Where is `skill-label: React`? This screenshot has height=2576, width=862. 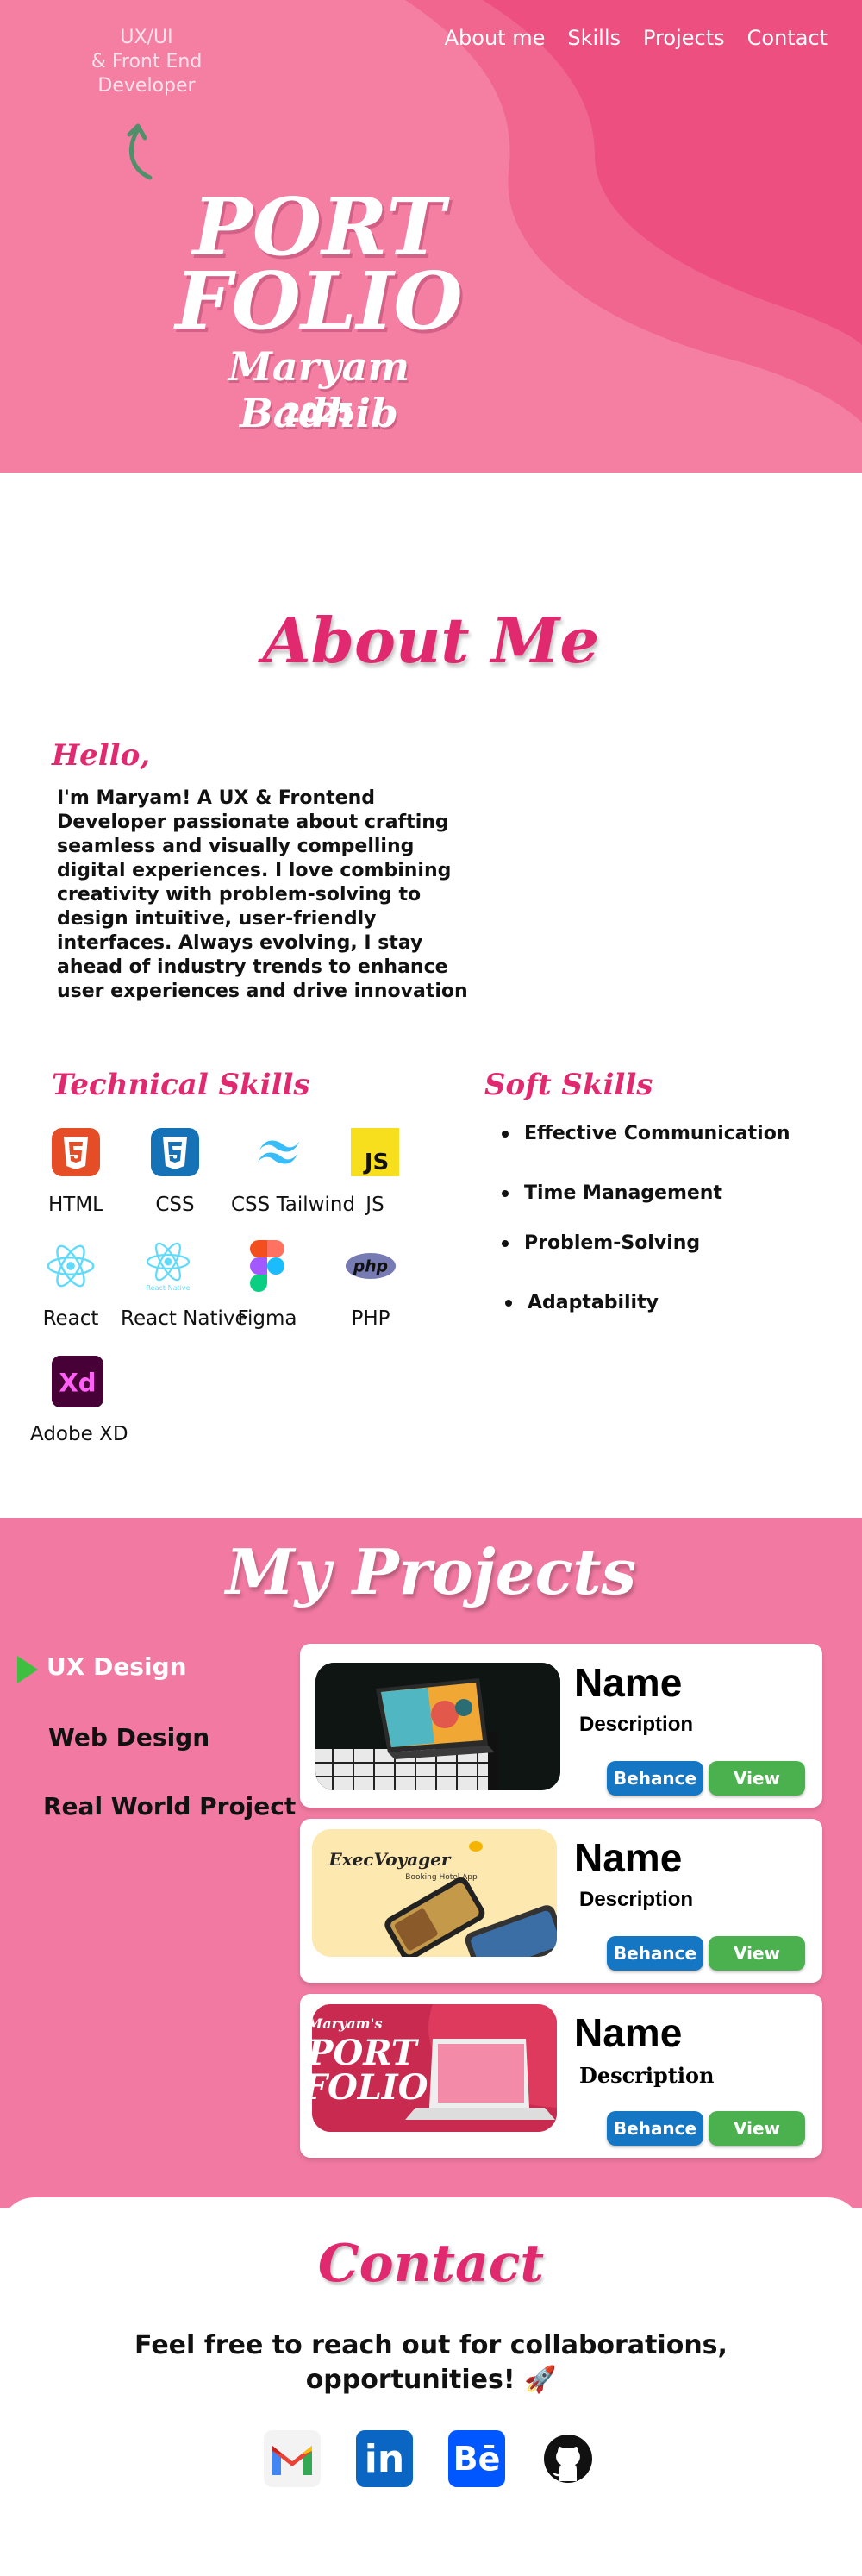
skill-label: React is located at coordinates (70, 1318).